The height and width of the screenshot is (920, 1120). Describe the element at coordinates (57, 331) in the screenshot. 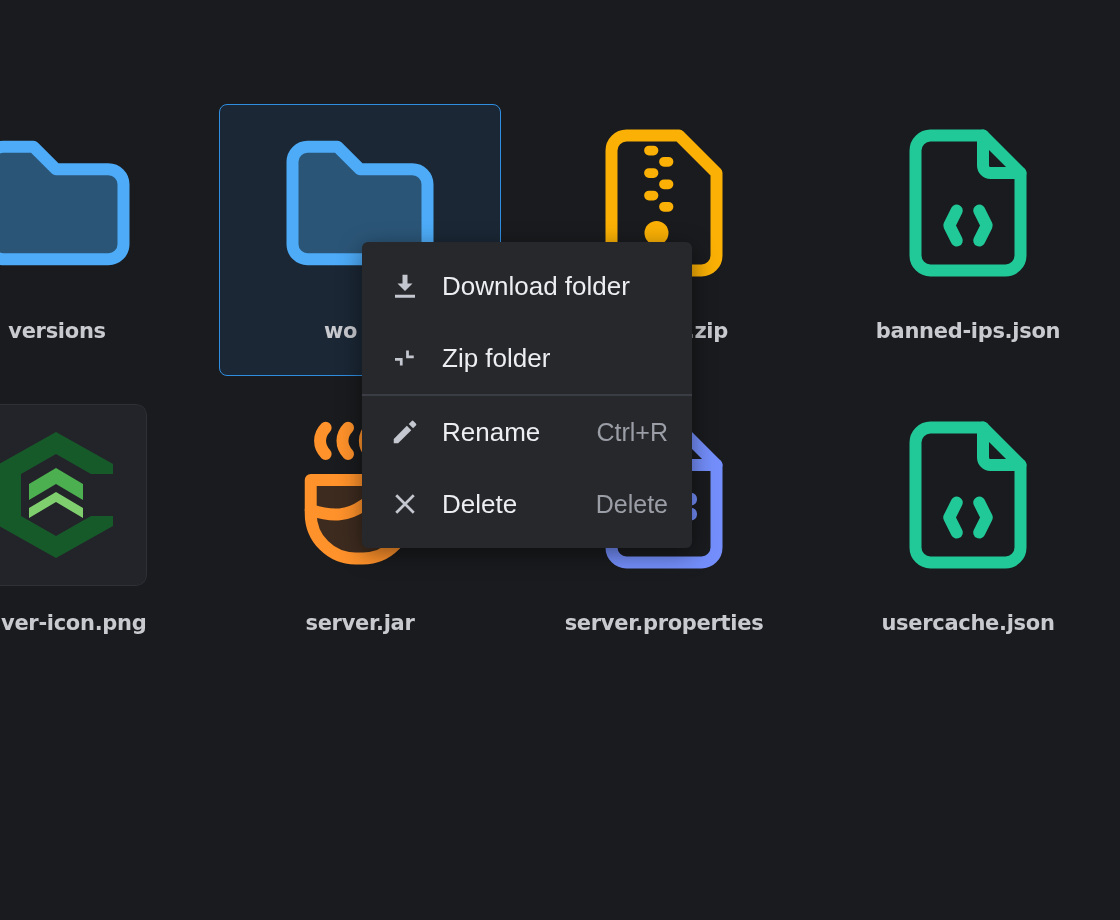

I see `file-name: versions` at that location.